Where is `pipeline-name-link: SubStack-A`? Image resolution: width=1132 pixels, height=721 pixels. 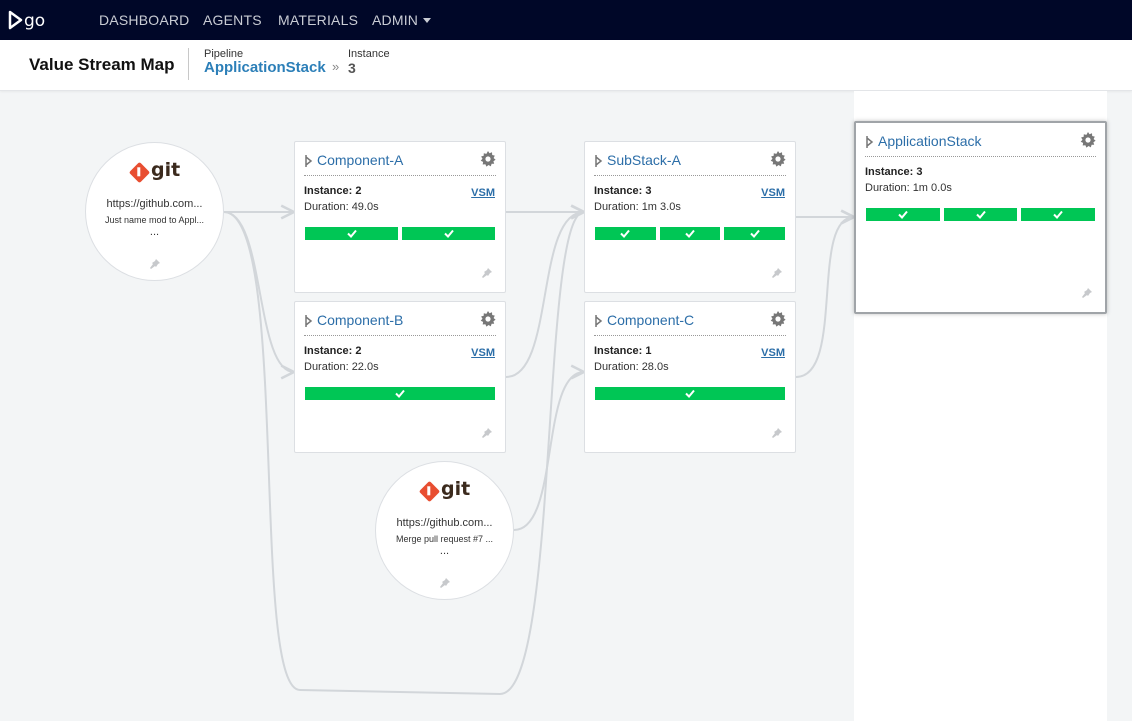
pipeline-name-link: SubStack-A is located at coordinates (644, 160).